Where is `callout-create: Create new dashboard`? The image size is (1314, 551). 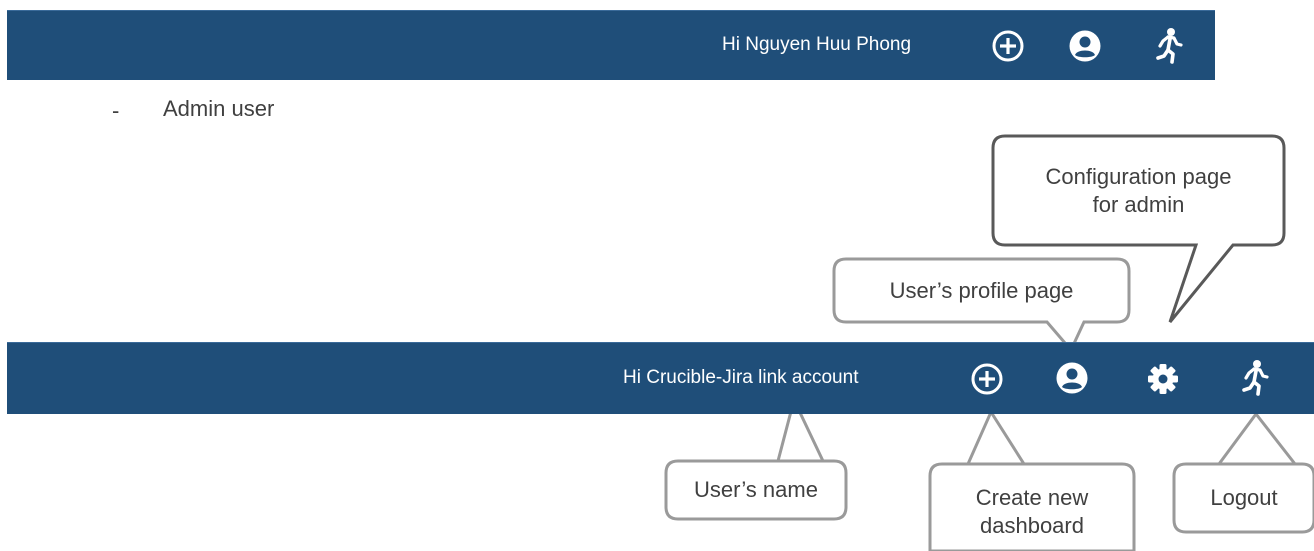 callout-create: Create new dashboard is located at coordinates (1032, 512).